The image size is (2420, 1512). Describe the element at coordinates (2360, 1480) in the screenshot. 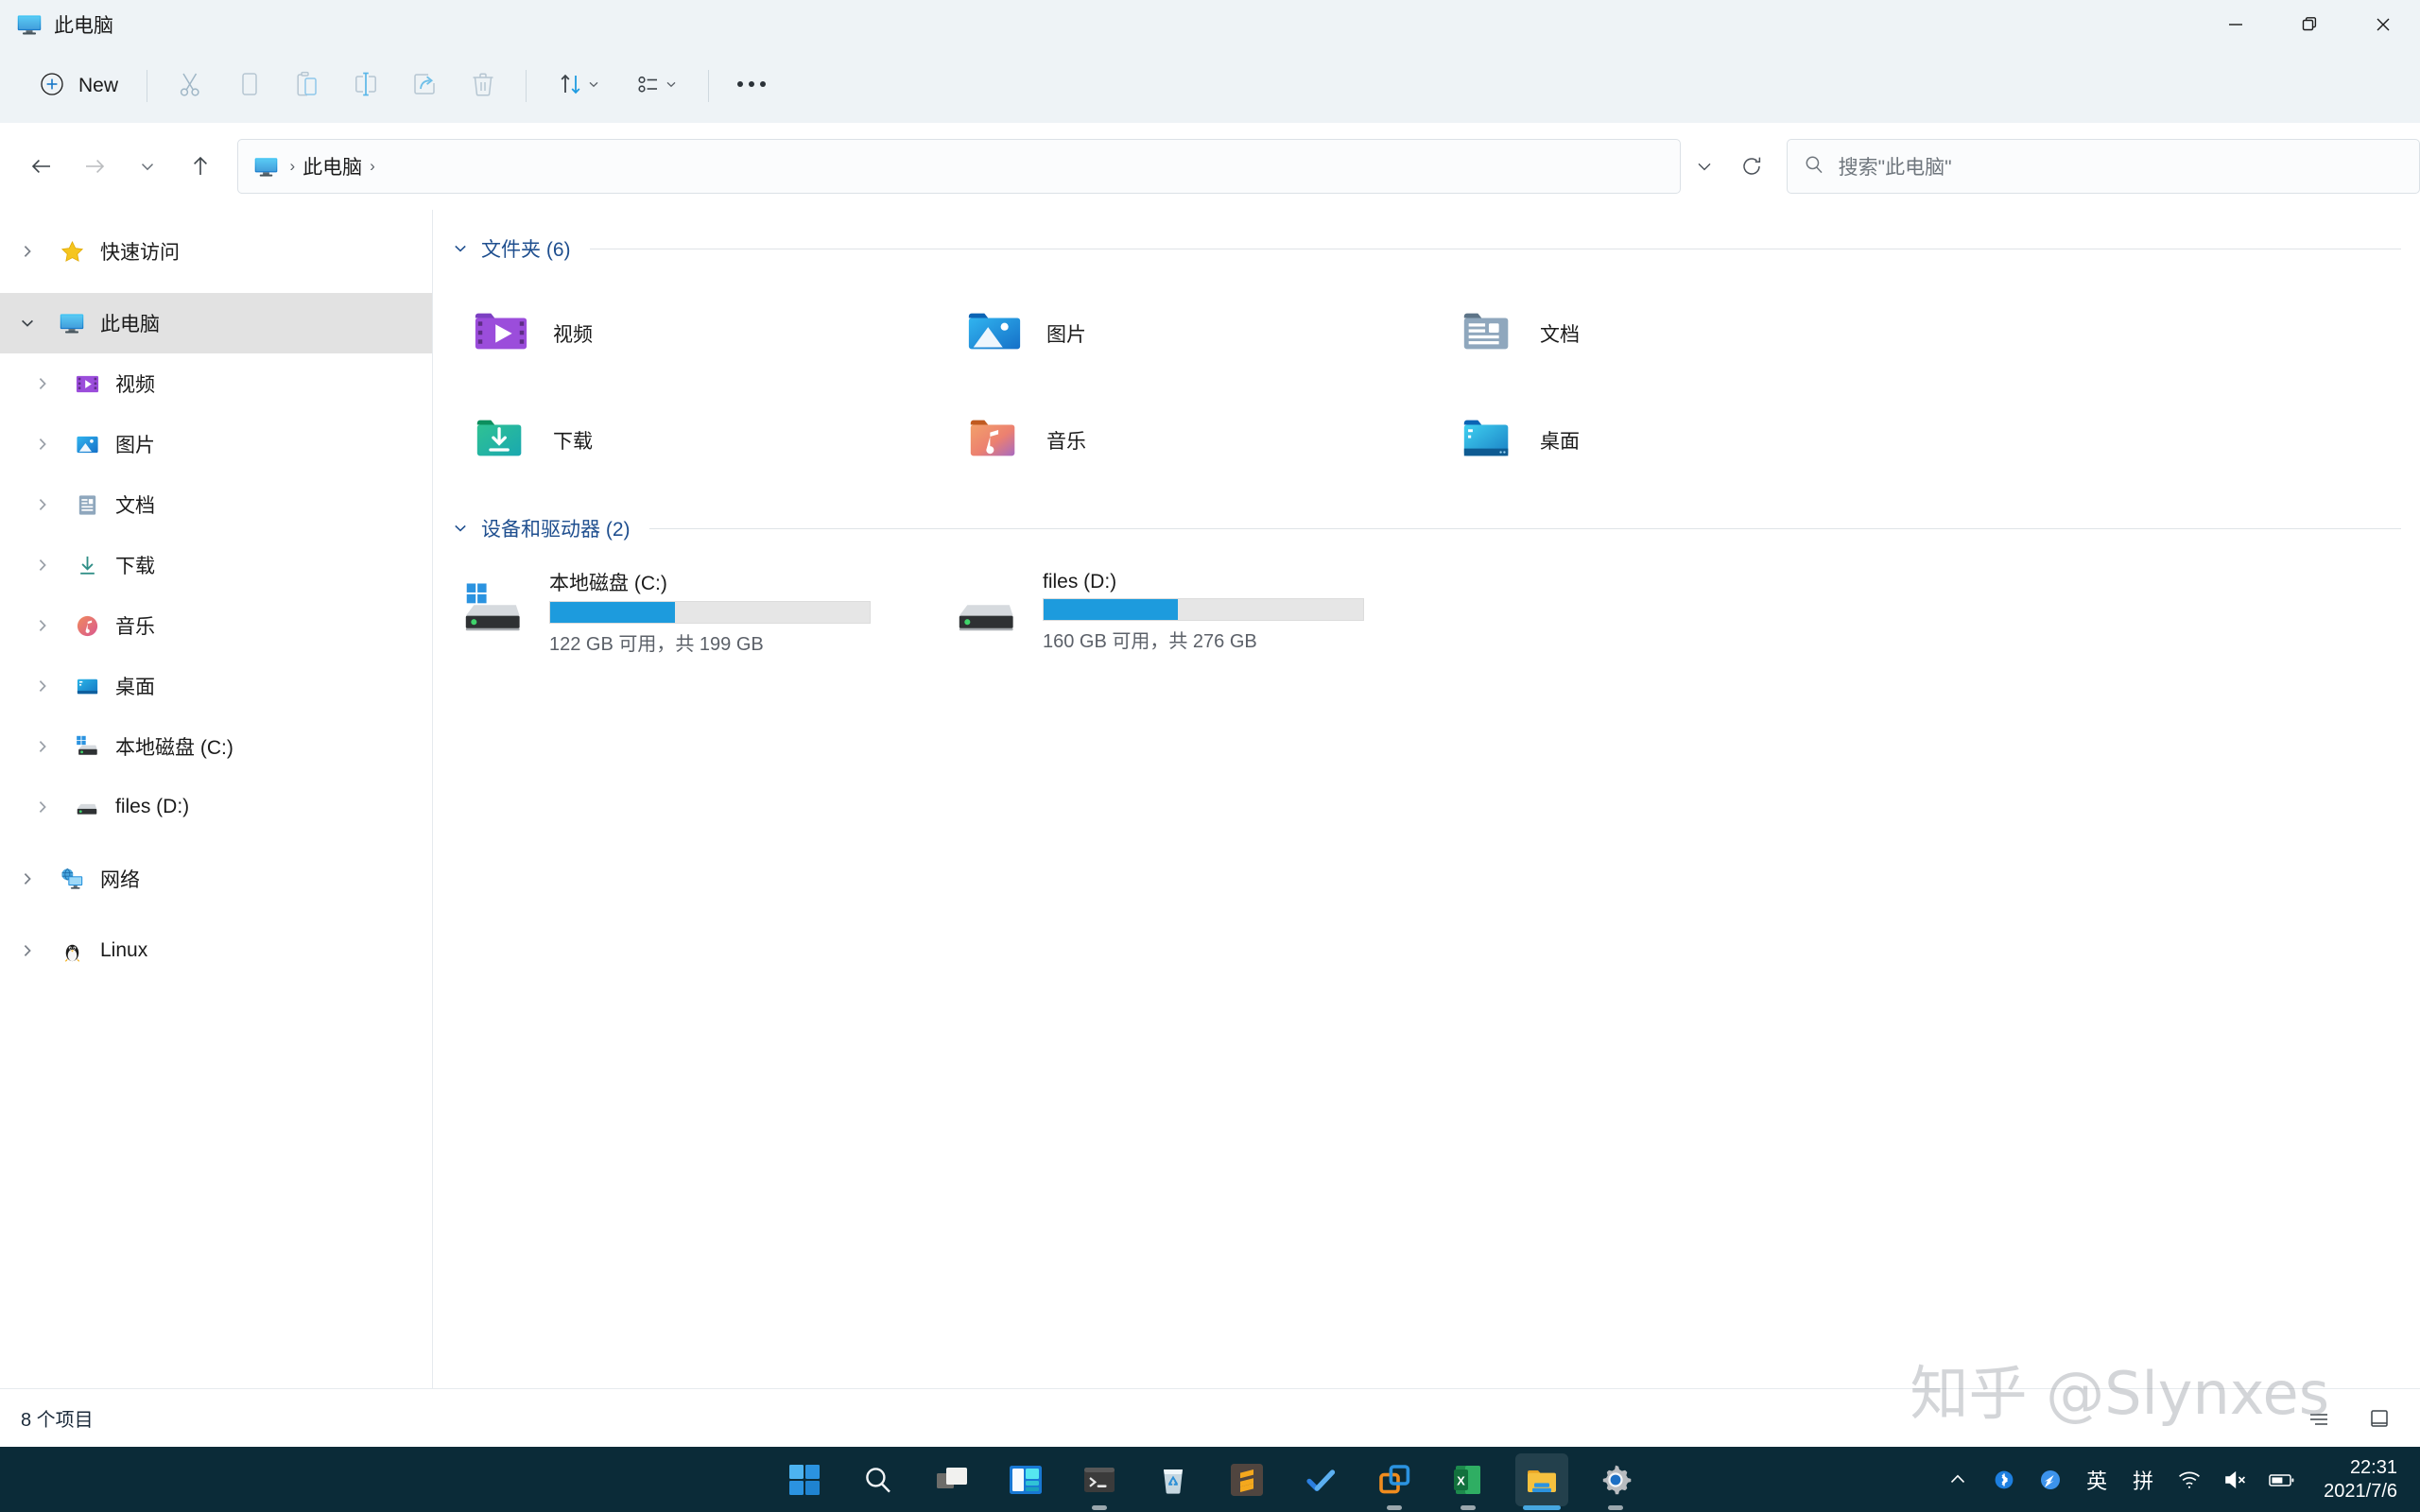

I see `clock: 22:31 2021/7/6` at that location.